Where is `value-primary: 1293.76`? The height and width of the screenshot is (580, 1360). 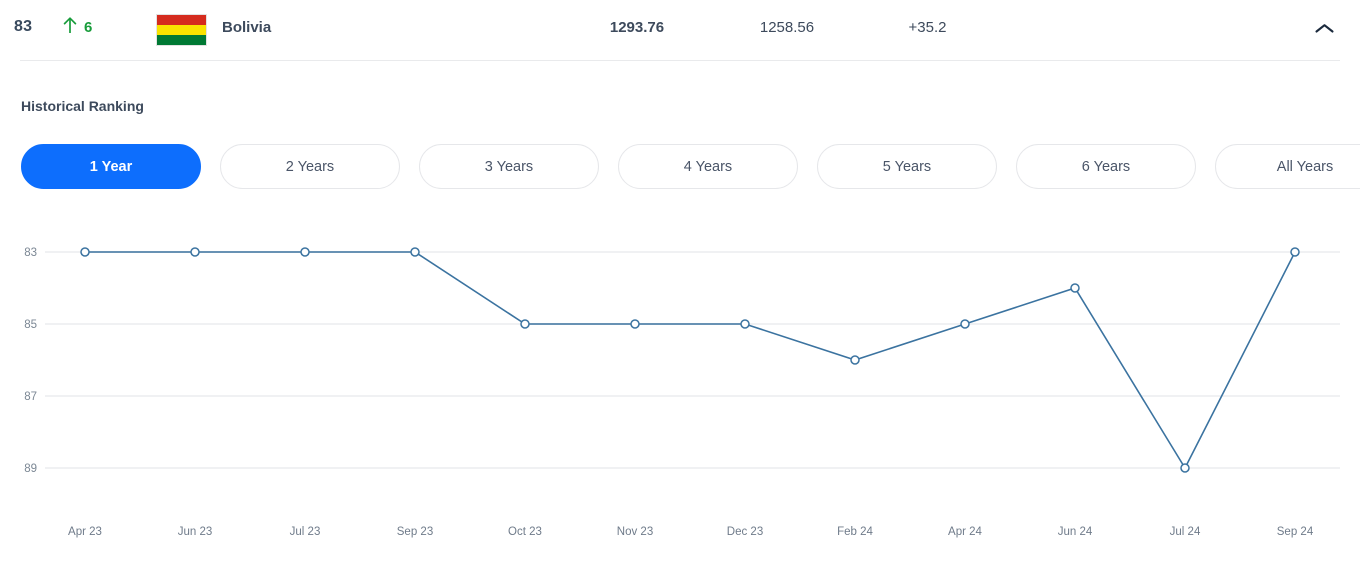 value-primary: 1293.76 is located at coordinates (637, 27).